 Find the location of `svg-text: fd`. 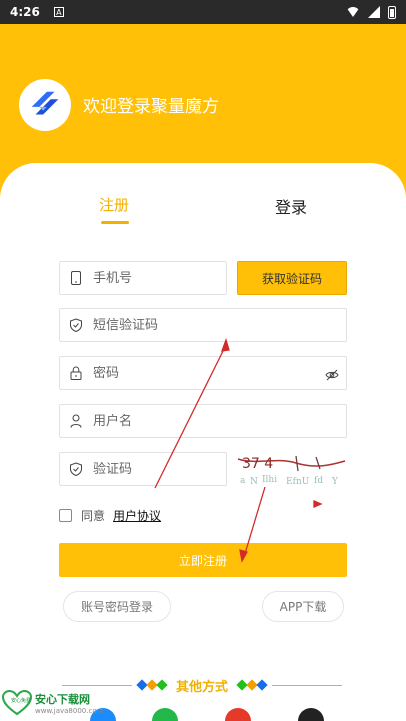

svg-text: fd is located at coordinates (318, 481).